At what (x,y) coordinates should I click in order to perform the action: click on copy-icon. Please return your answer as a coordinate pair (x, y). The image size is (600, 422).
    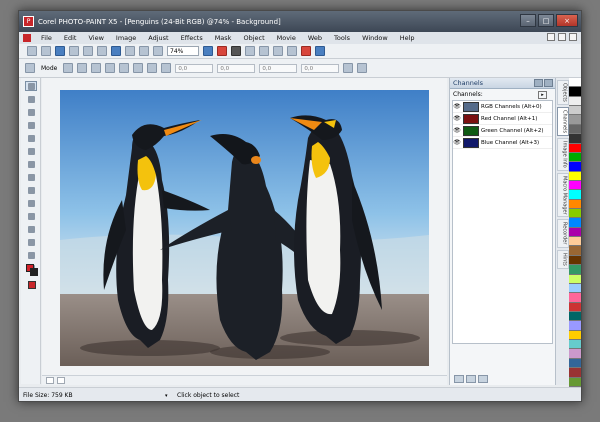
    Looking at the image, I should click on (88, 51).